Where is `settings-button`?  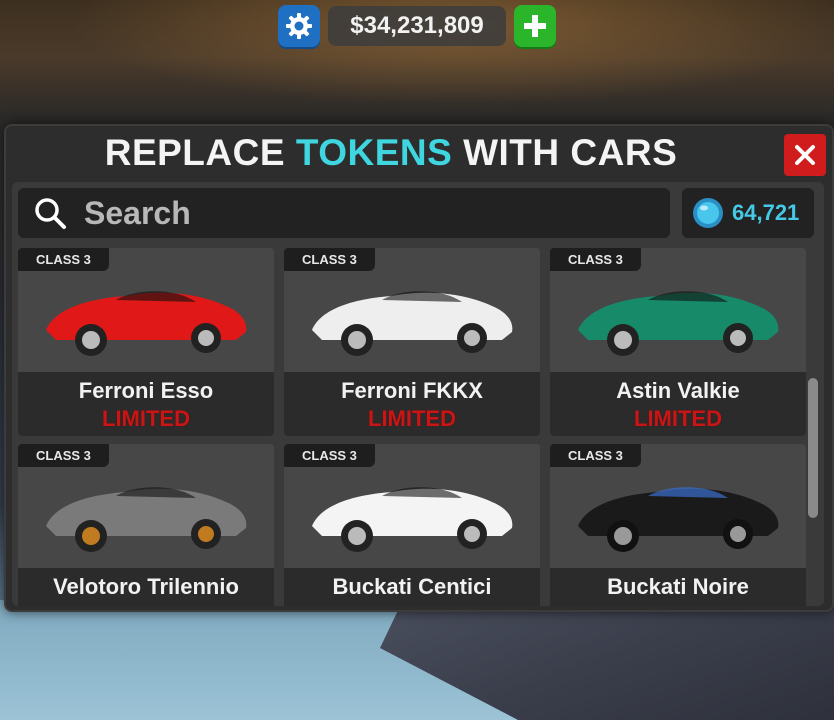 settings-button is located at coordinates (299, 26).